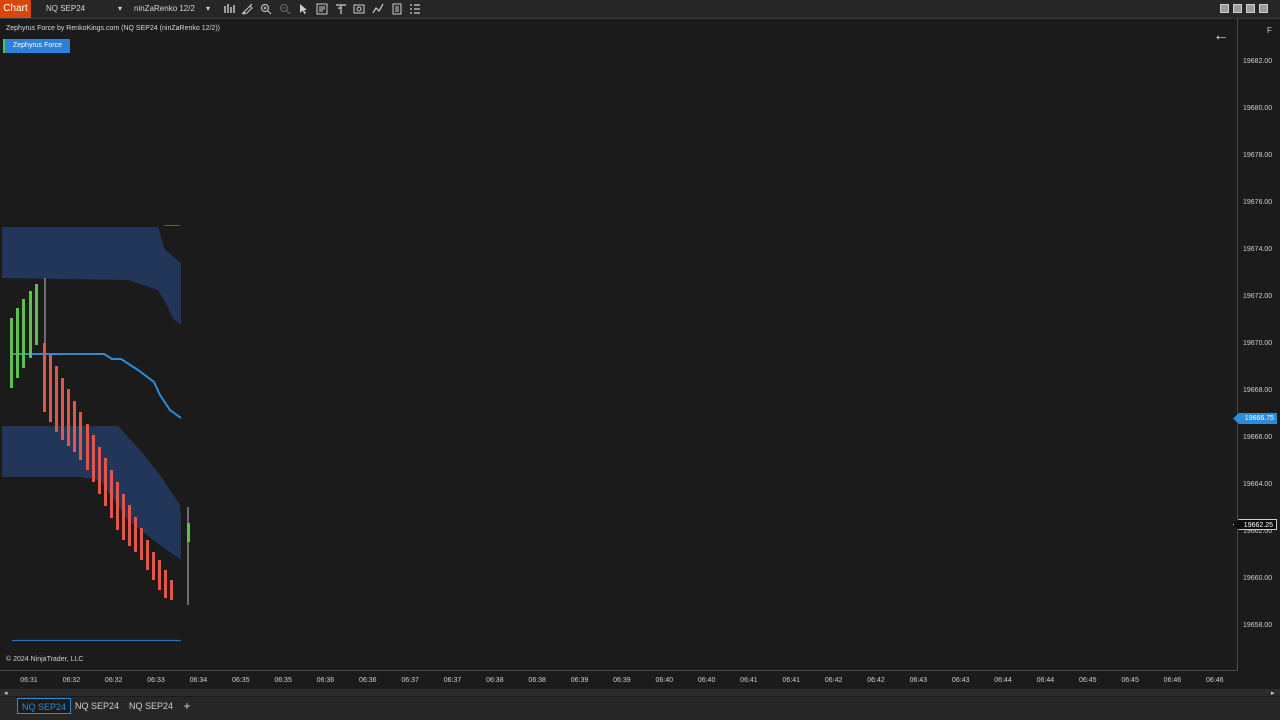 The image size is (1280, 720). What do you see at coordinates (29, 680) in the screenshot?
I see `time-tick-label: 06:31` at bounding box center [29, 680].